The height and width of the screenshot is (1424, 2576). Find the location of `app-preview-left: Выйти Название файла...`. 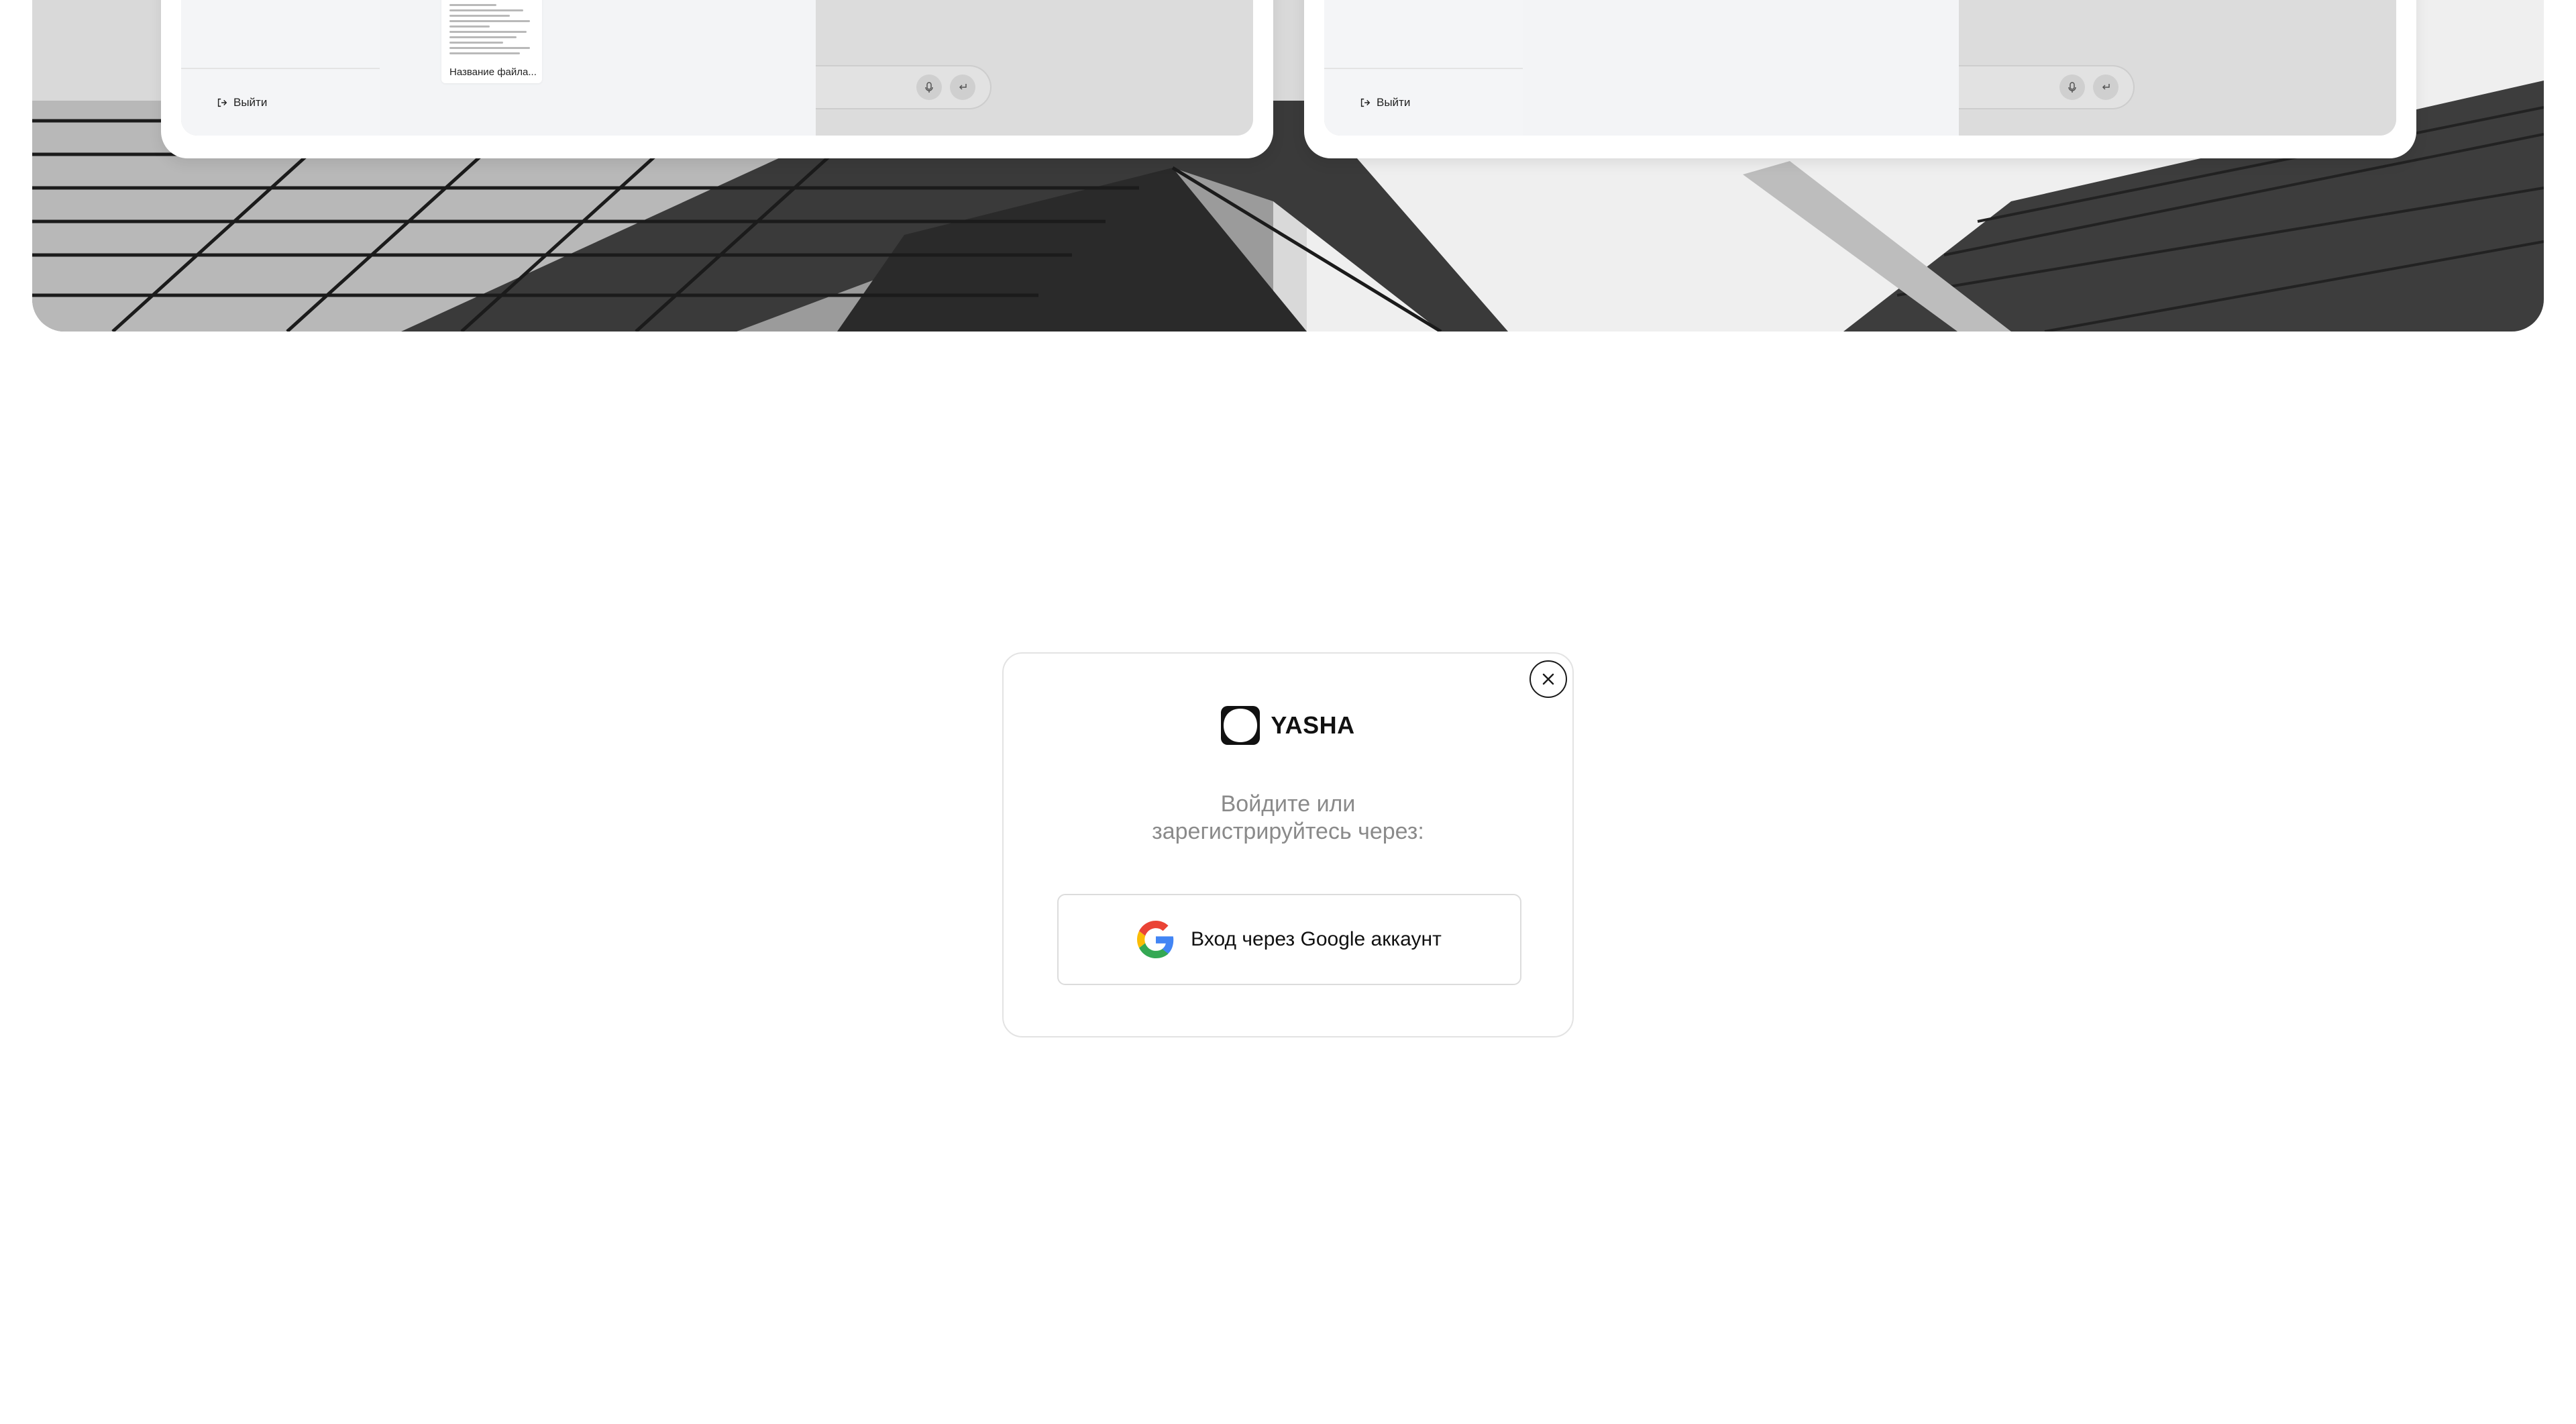

app-preview-left: Выйти Название файла... is located at coordinates (717, 79).